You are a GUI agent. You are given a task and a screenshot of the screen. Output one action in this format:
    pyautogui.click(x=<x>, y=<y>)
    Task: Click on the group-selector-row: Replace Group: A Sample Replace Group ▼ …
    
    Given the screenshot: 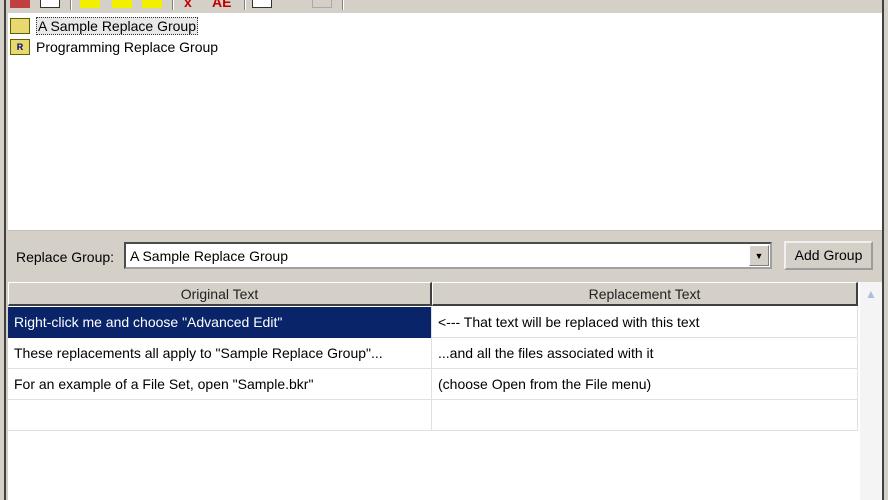 What is the action you would take?
    pyautogui.click(x=445, y=258)
    